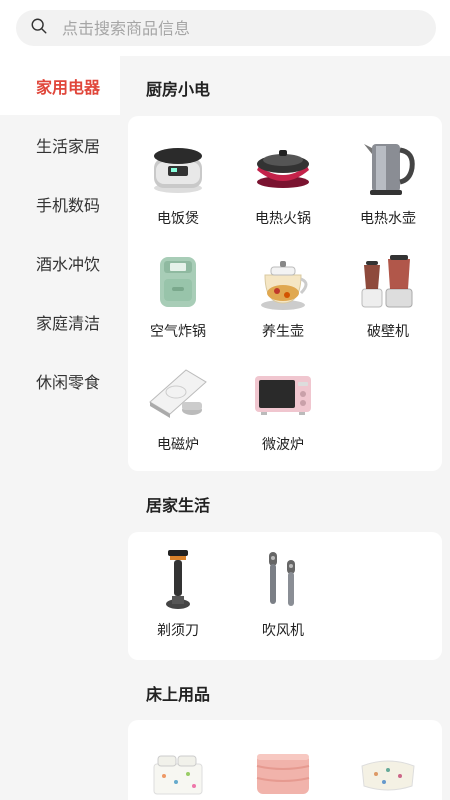 The height and width of the screenshot is (800, 450). Describe the element at coordinates (283, 332) in the screenshot. I see `product-label: 养生壶` at that location.